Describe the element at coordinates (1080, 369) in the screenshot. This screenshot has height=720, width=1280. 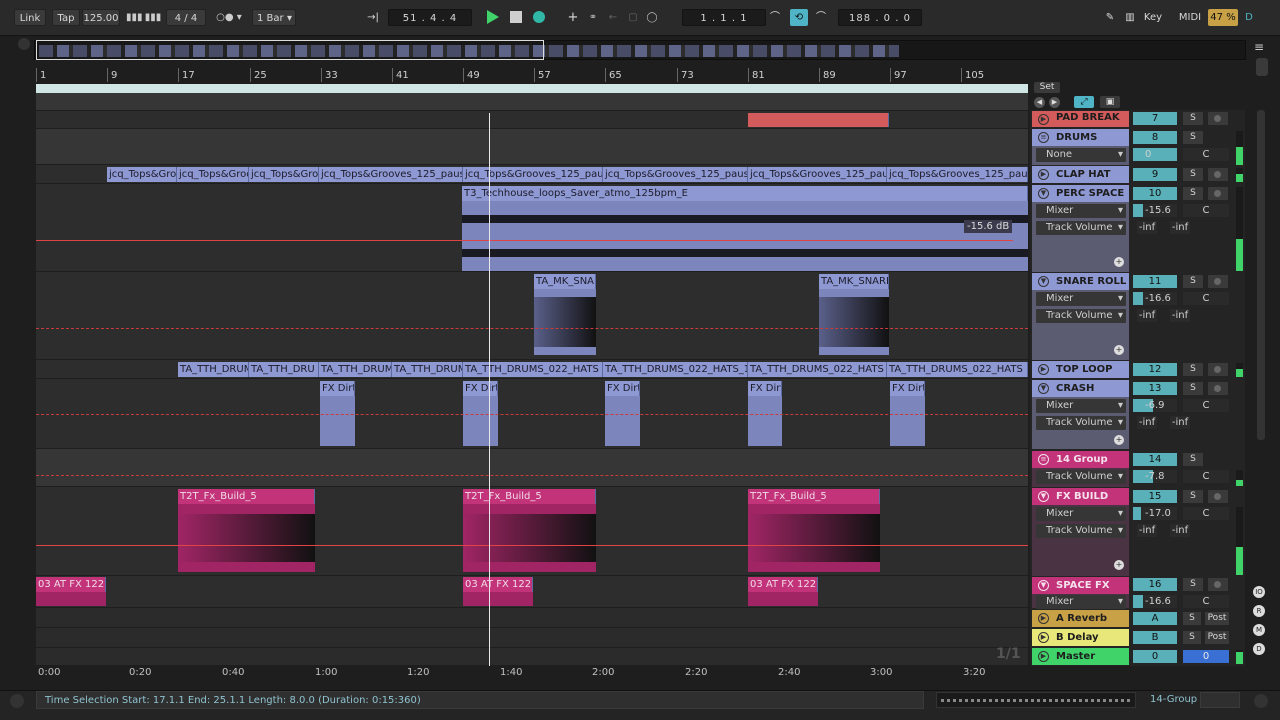
I see `track-header-top-loop: ▶ TOP LOOP` at that location.